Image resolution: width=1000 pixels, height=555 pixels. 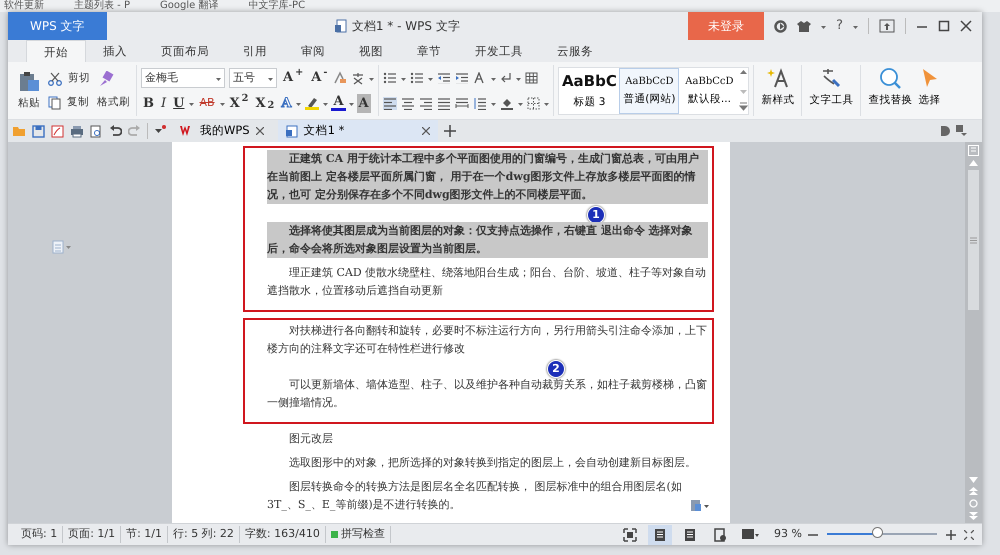 I want to click on new-style-icon, so click(x=777, y=78).